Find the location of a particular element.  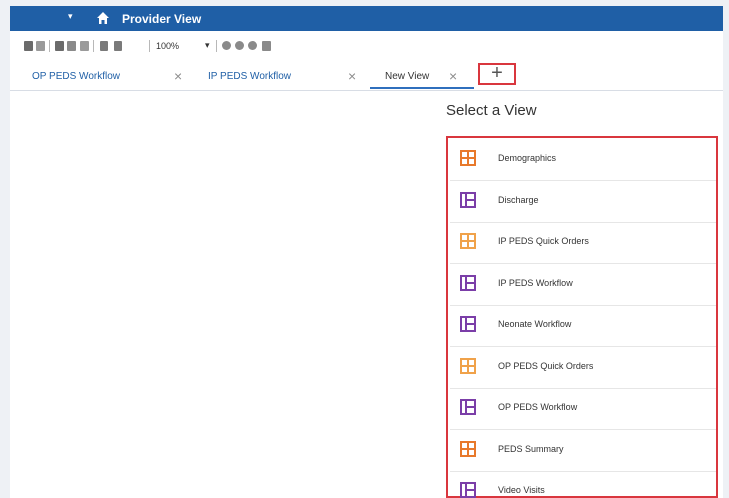

view-item: Neonate Workflow is located at coordinates (583, 326).